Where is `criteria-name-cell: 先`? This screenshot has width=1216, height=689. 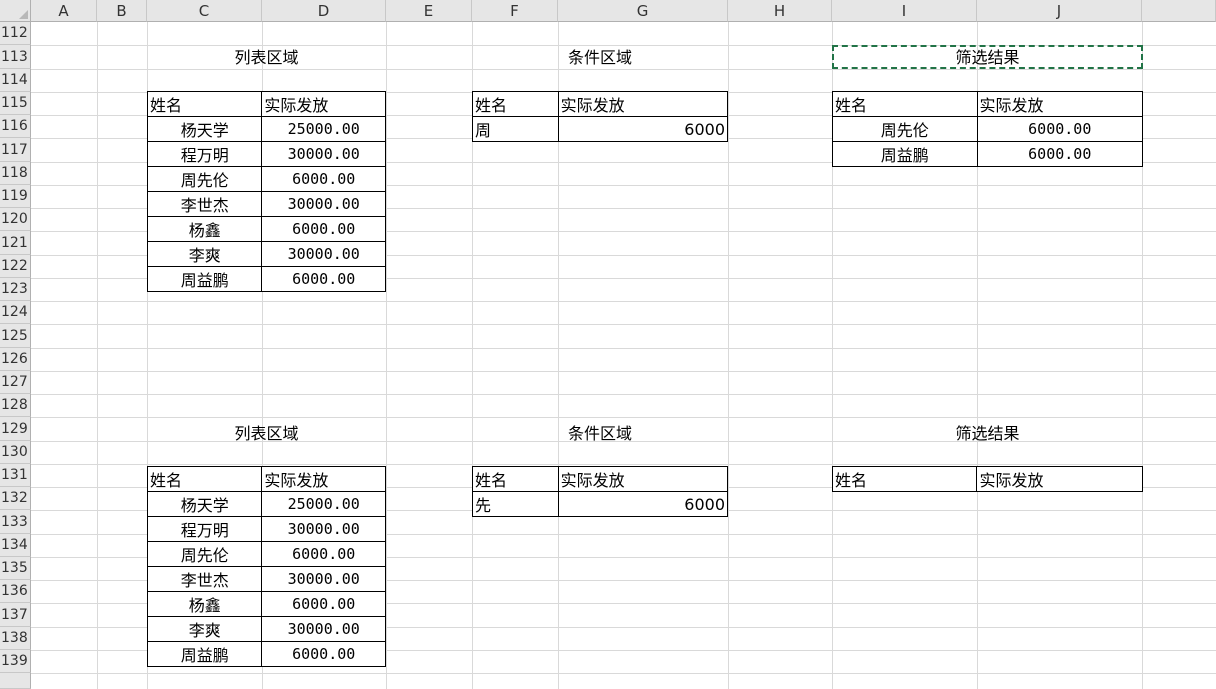
criteria-name-cell: 先 is located at coordinates (515, 504).